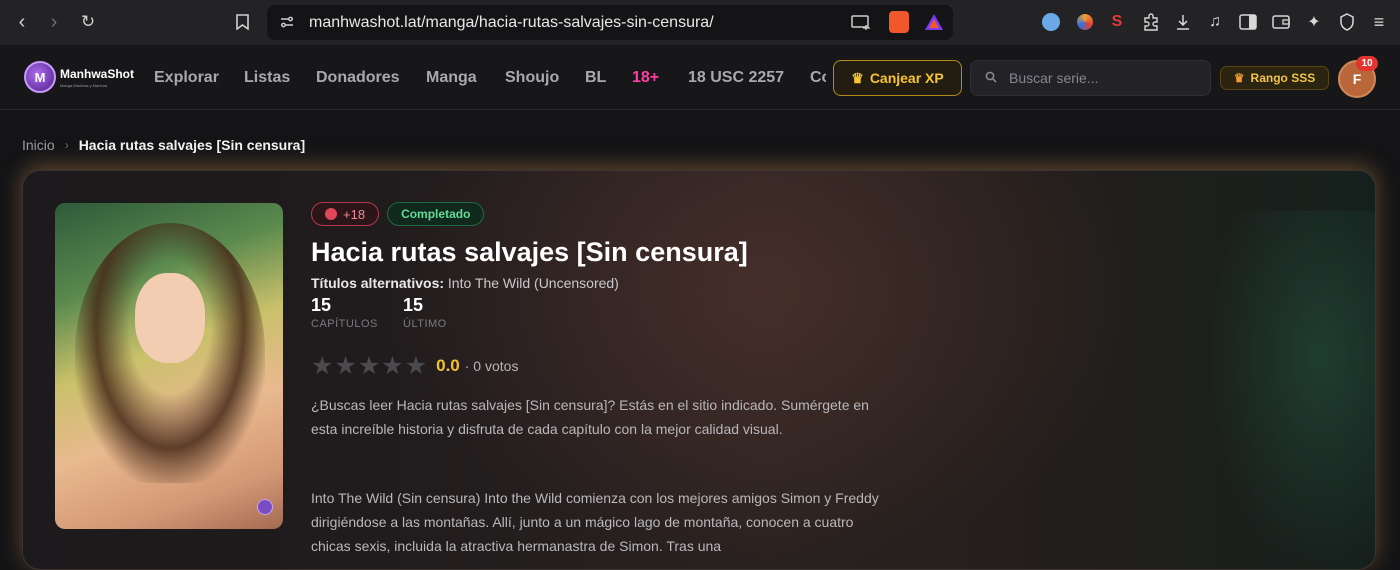 The height and width of the screenshot is (570, 1400). Describe the element at coordinates (192, 145) in the screenshot. I see `breadcrumb-current: Hacia rutas salvajes [Sin censura]` at that location.